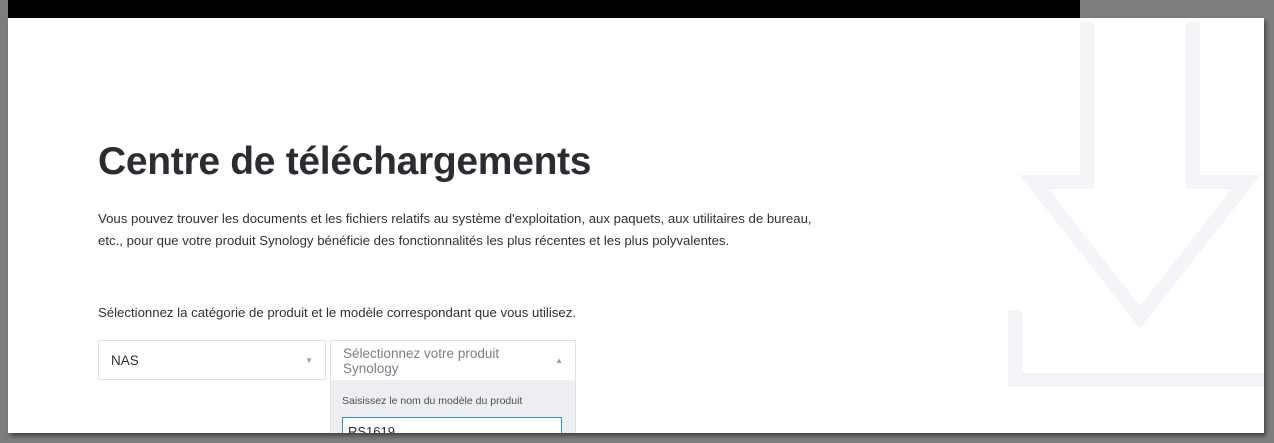 The image size is (1274, 443). What do you see at coordinates (212, 360) in the screenshot?
I see `category-select: NAS ▼` at bounding box center [212, 360].